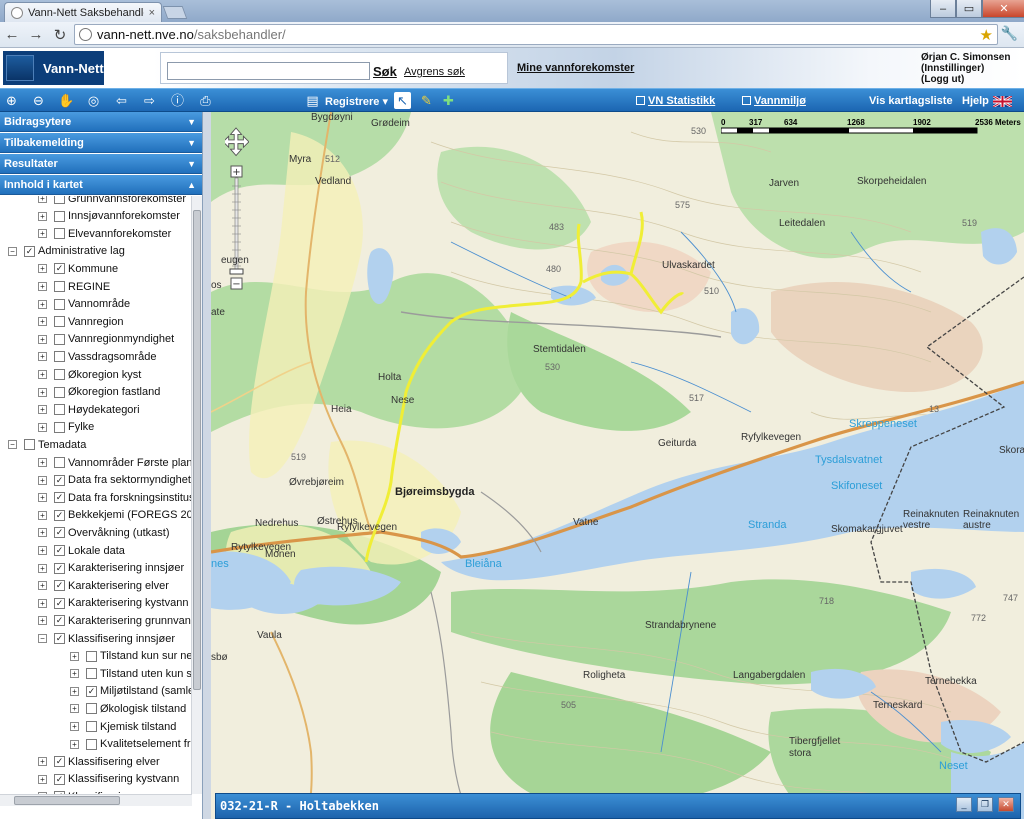 Image resolution: width=1024 pixels, height=819 pixels. I want to click on layer-tree-item: + ✓Data fra forskningsinstitusjoner, so click(115, 497).